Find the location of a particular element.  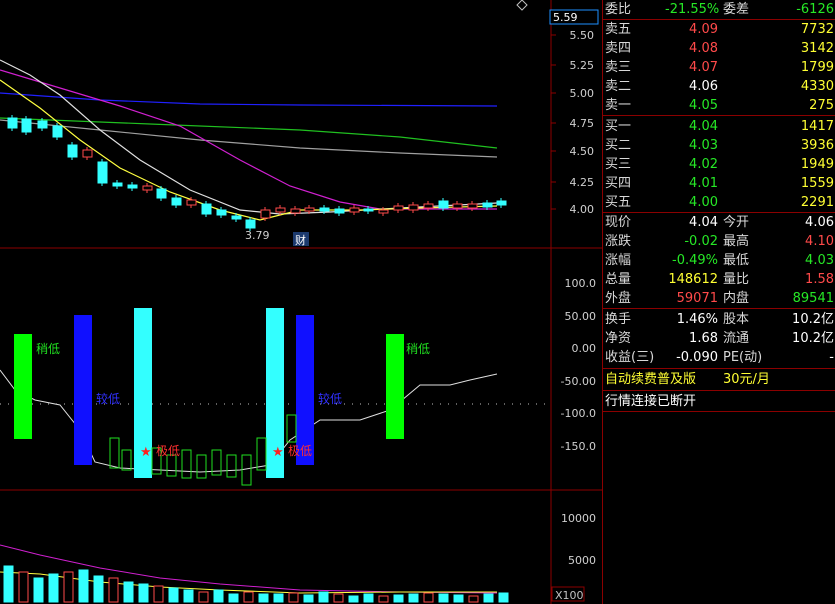

stat-value: 4.06 is located at coordinates (819, 222).